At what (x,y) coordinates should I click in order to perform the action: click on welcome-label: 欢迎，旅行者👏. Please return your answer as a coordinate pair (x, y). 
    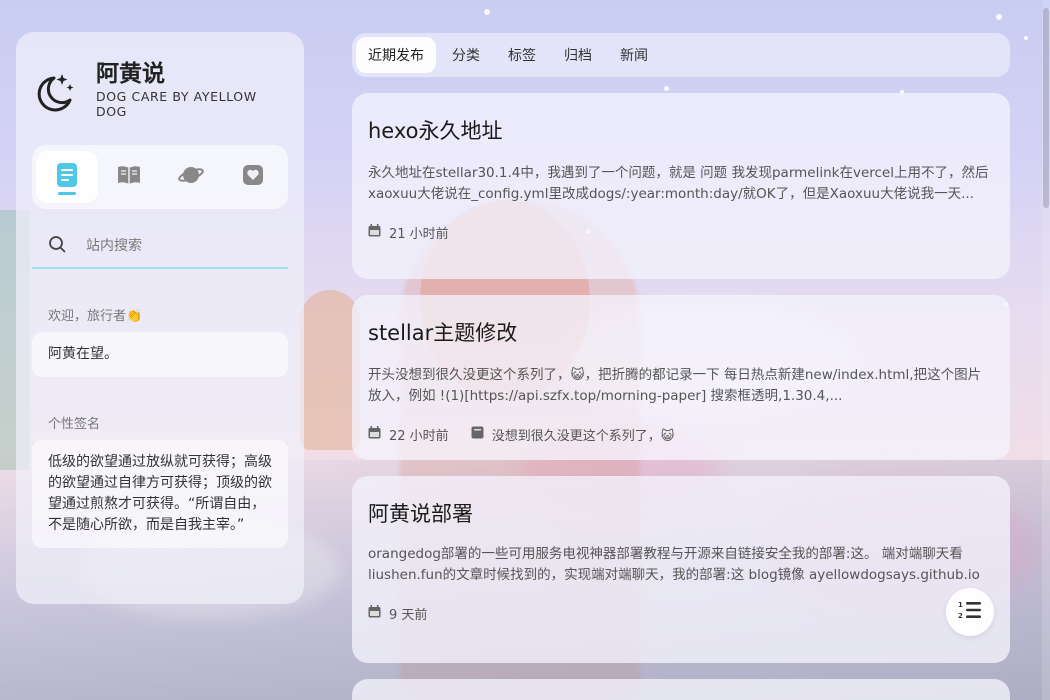
    Looking at the image, I should click on (95, 317).